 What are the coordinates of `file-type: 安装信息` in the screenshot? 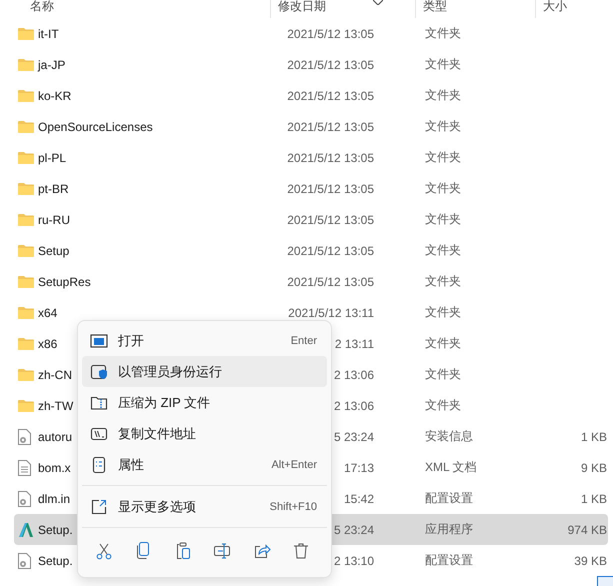 It's located at (449, 436).